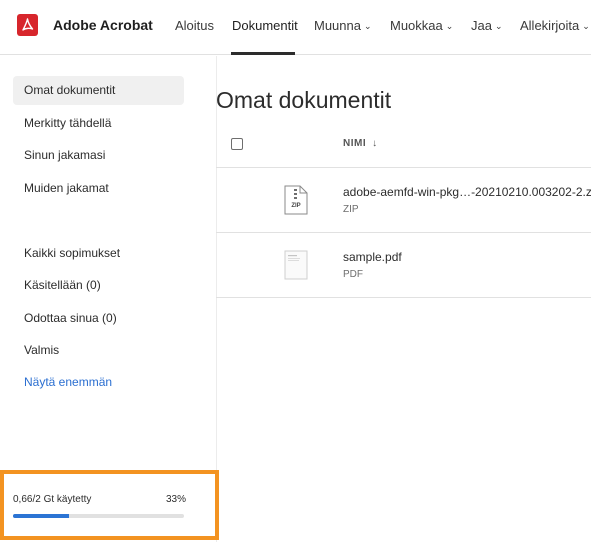 The width and height of the screenshot is (591, 542). Describe the element at coordinates (355, 143) in the screenshot. I see `column-header-label: NIMI` at that location.